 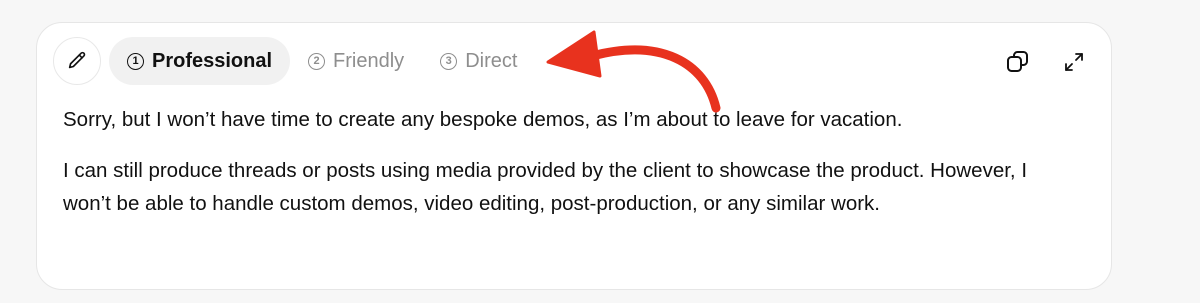 I want to click on expand-icon, so click(x=1074, y=62).